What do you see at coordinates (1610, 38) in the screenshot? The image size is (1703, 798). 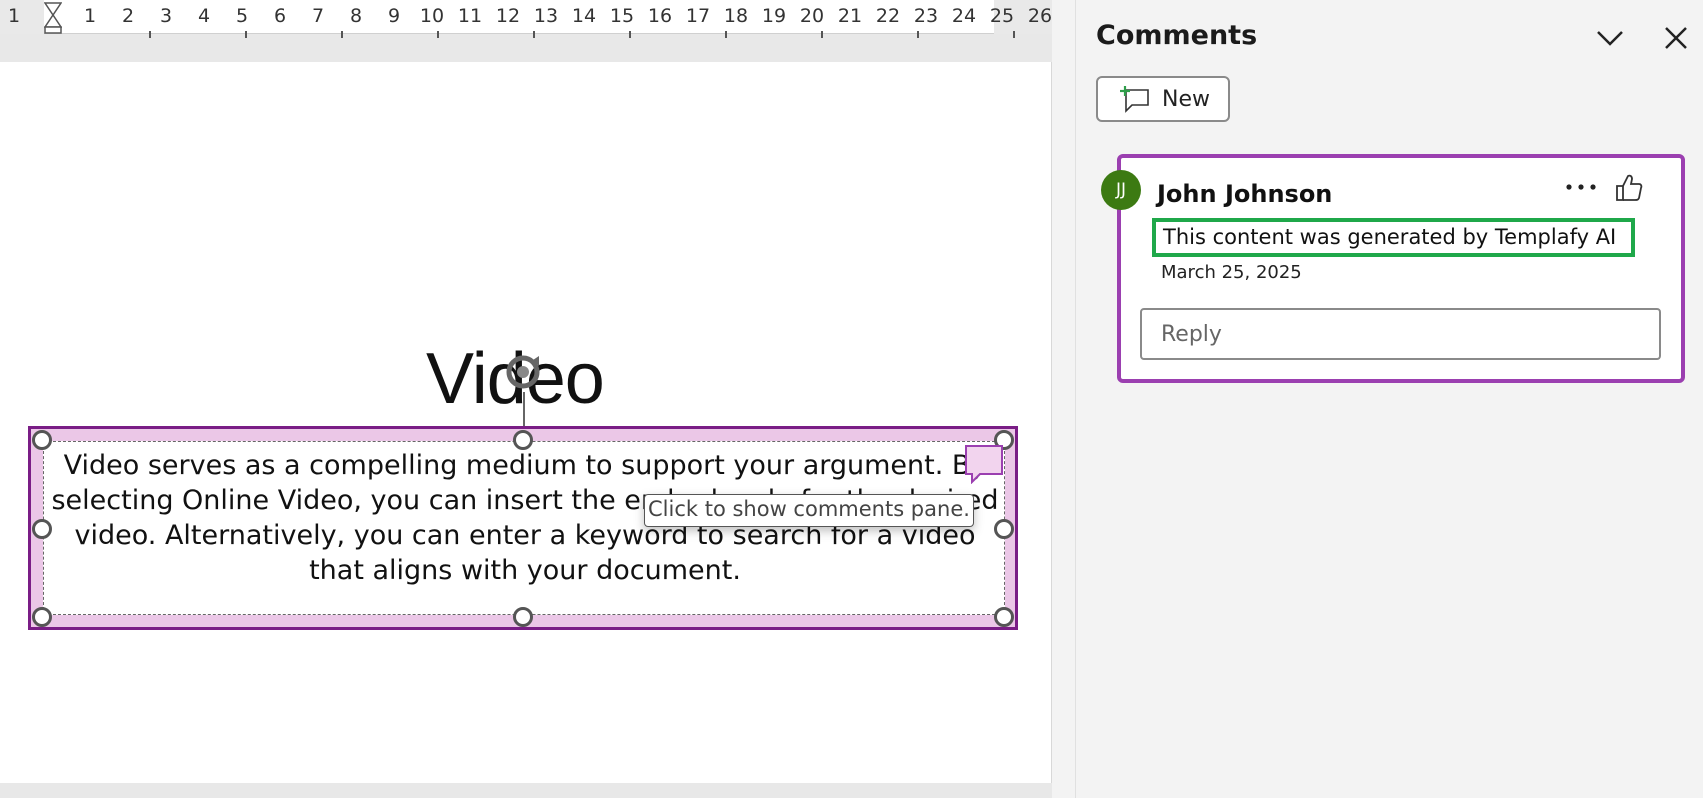 I see `chevron-down-icon` at bounding box center [1610, 38].